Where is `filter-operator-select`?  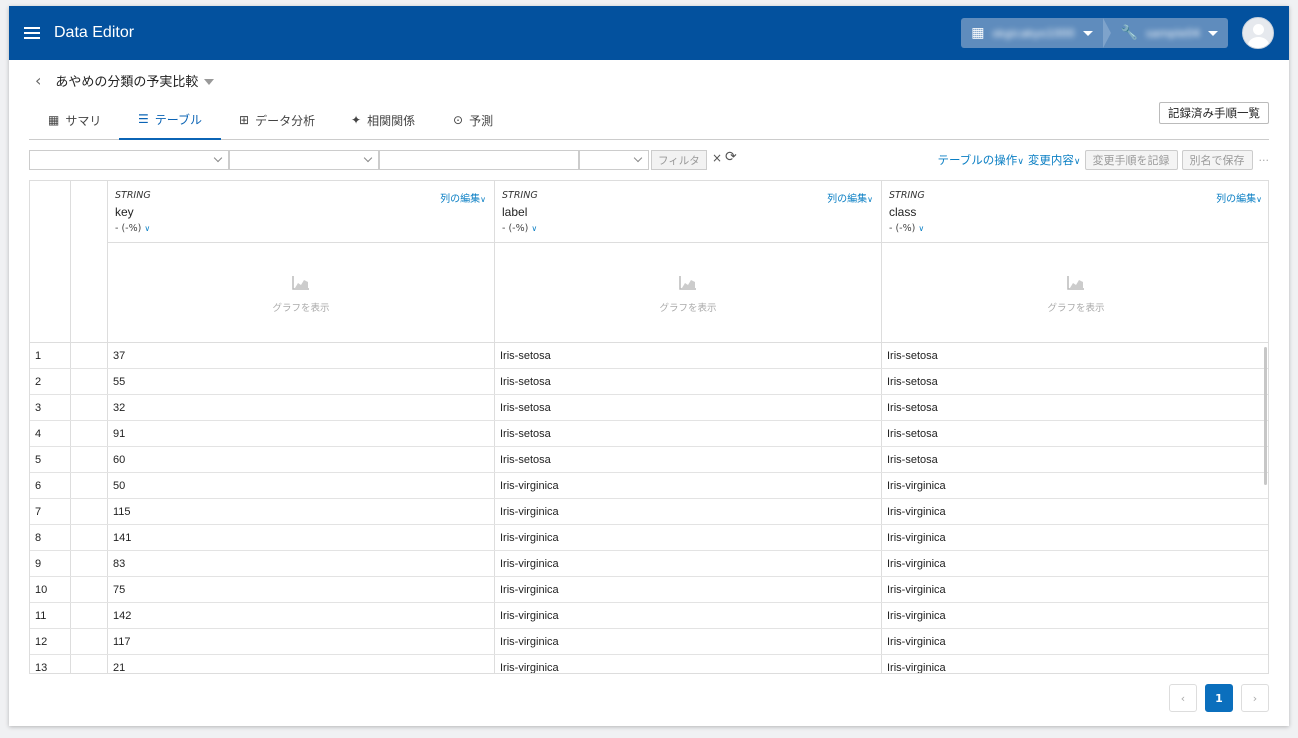 filter-operator-select is located at coordinates (304, 160).